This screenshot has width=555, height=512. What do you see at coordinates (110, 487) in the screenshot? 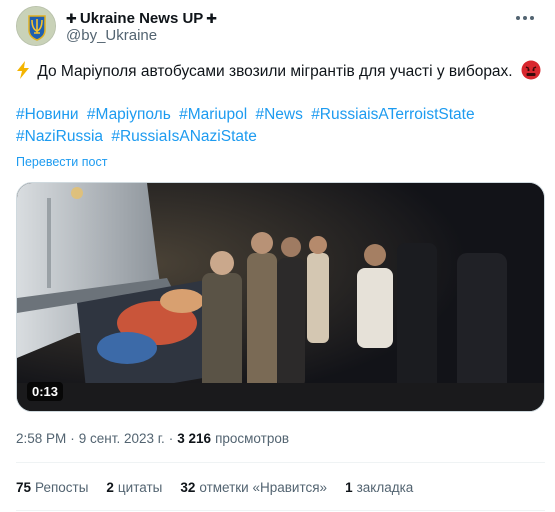
I see `quotes-count: 2` at bounding box center [110, 487].